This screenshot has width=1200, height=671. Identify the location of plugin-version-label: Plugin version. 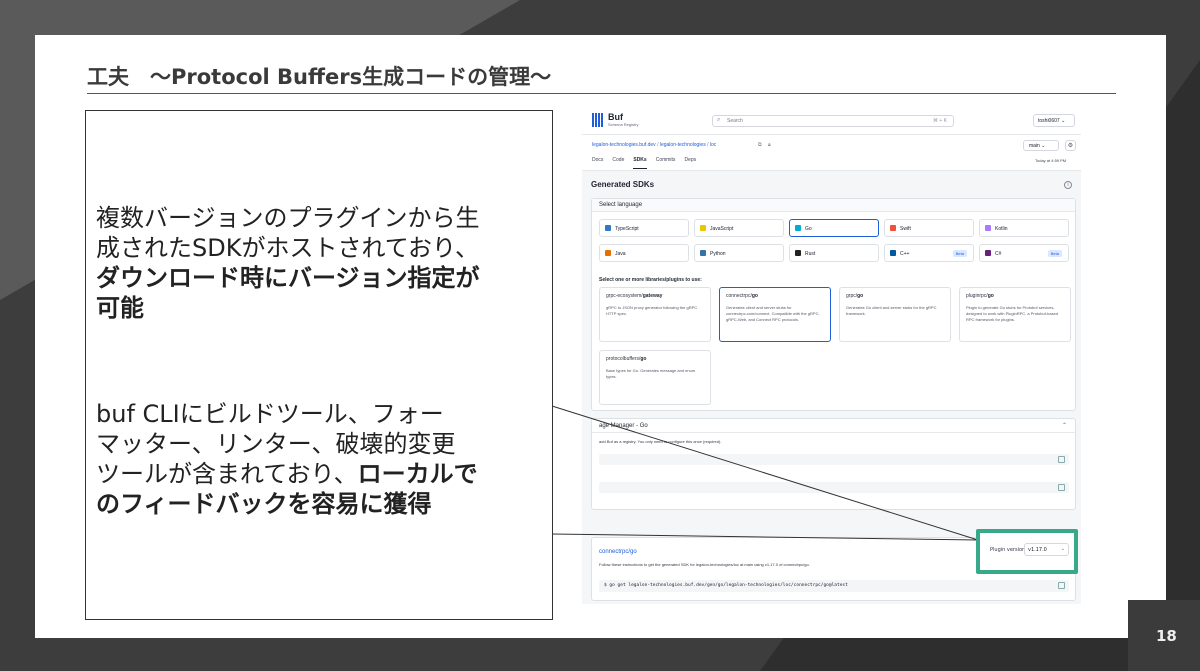
(1008, 550).